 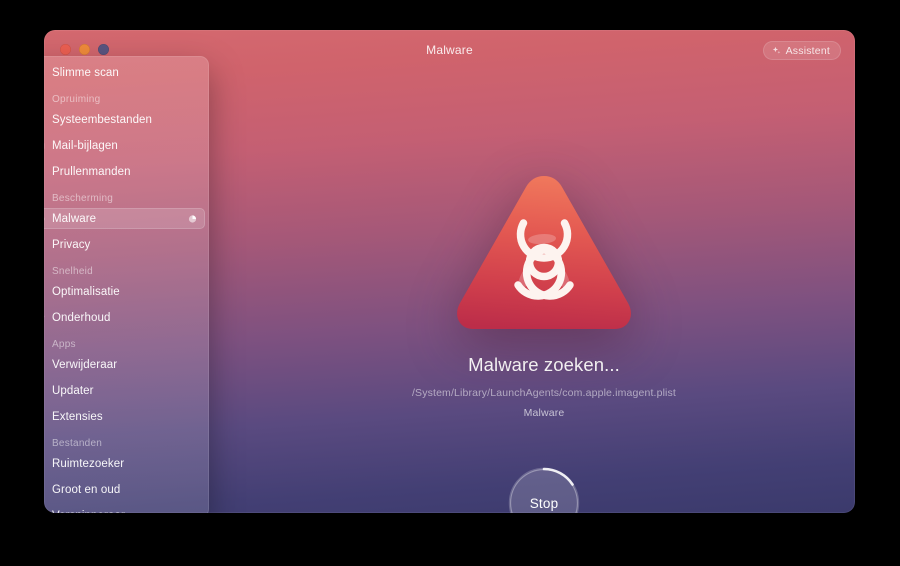 What do you see at coordinates (85, 145) in the screenshot?
I see `sidebar-item-label: Mail-bijlagen` at bounding box center [85, 145].